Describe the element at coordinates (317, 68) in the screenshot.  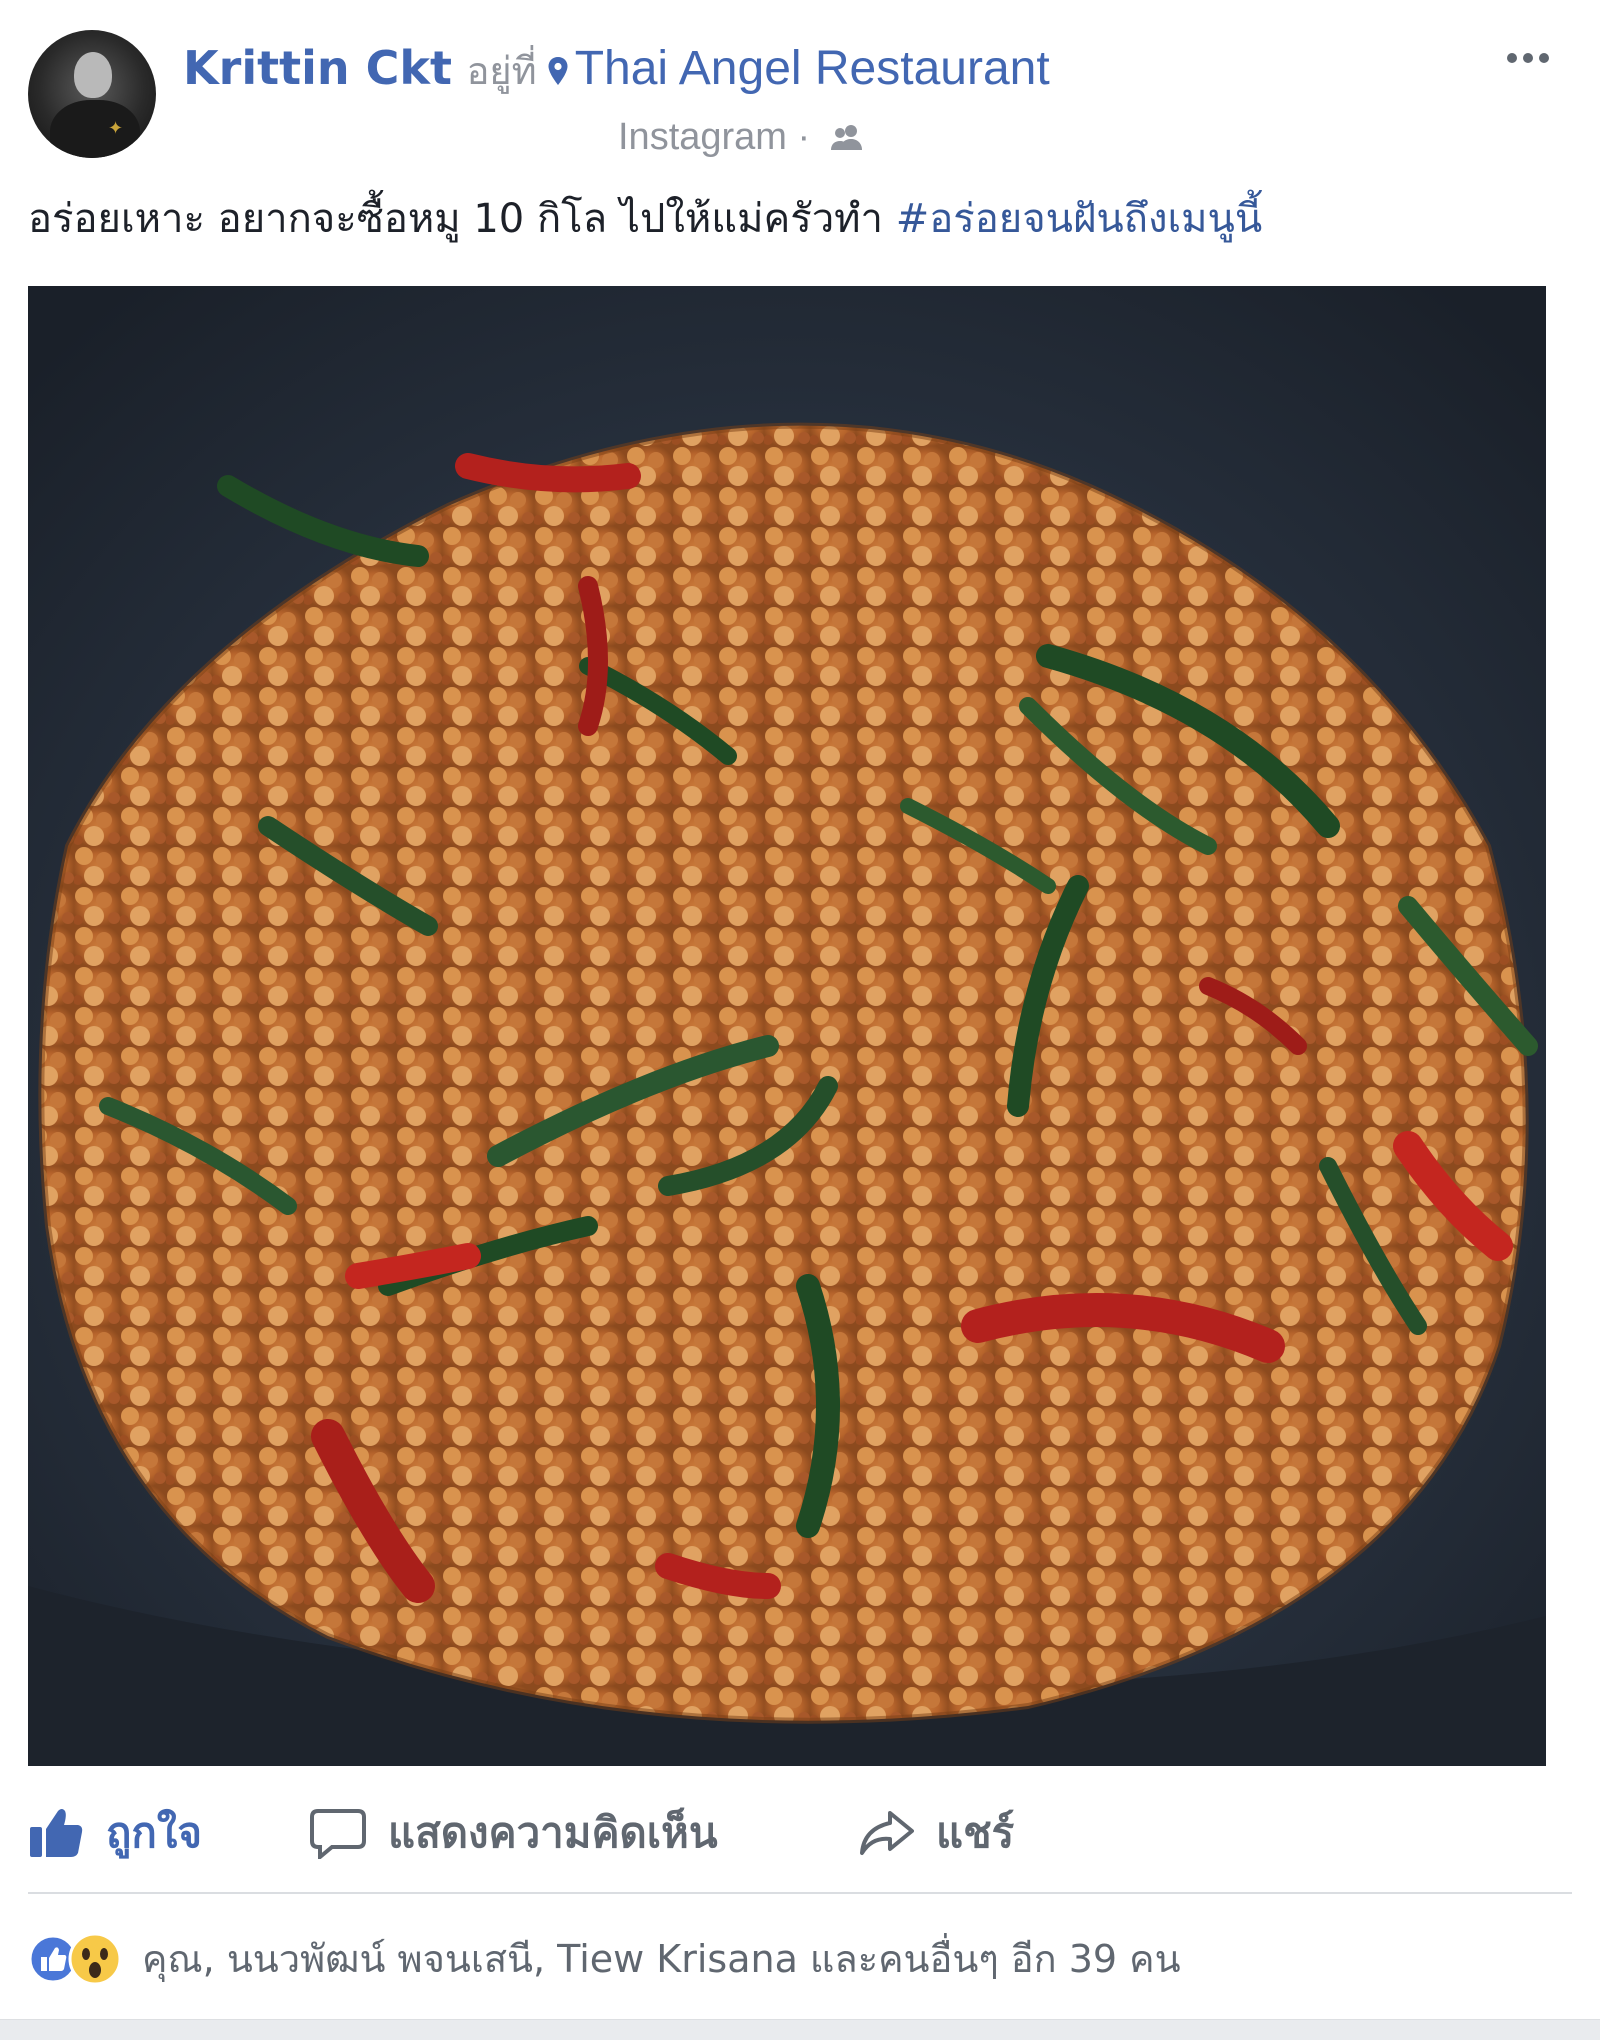
I see `author-name: Krittin Ckt` at that location.